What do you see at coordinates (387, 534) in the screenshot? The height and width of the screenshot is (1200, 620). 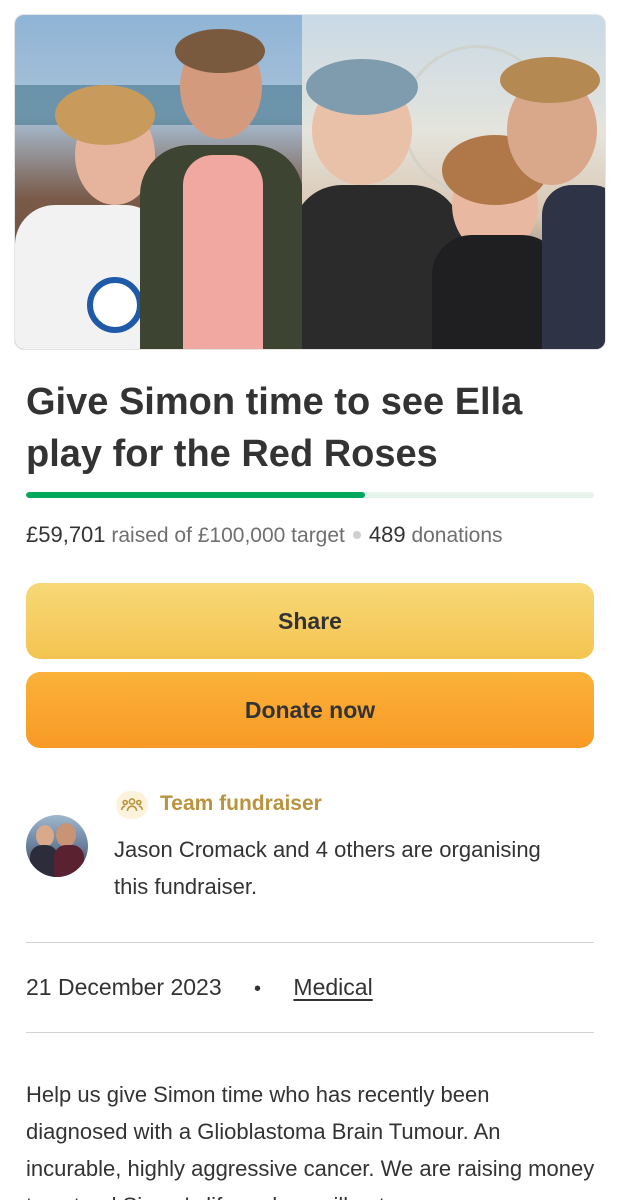 I see `donation-count: 489` at bounding box center [387, 534].